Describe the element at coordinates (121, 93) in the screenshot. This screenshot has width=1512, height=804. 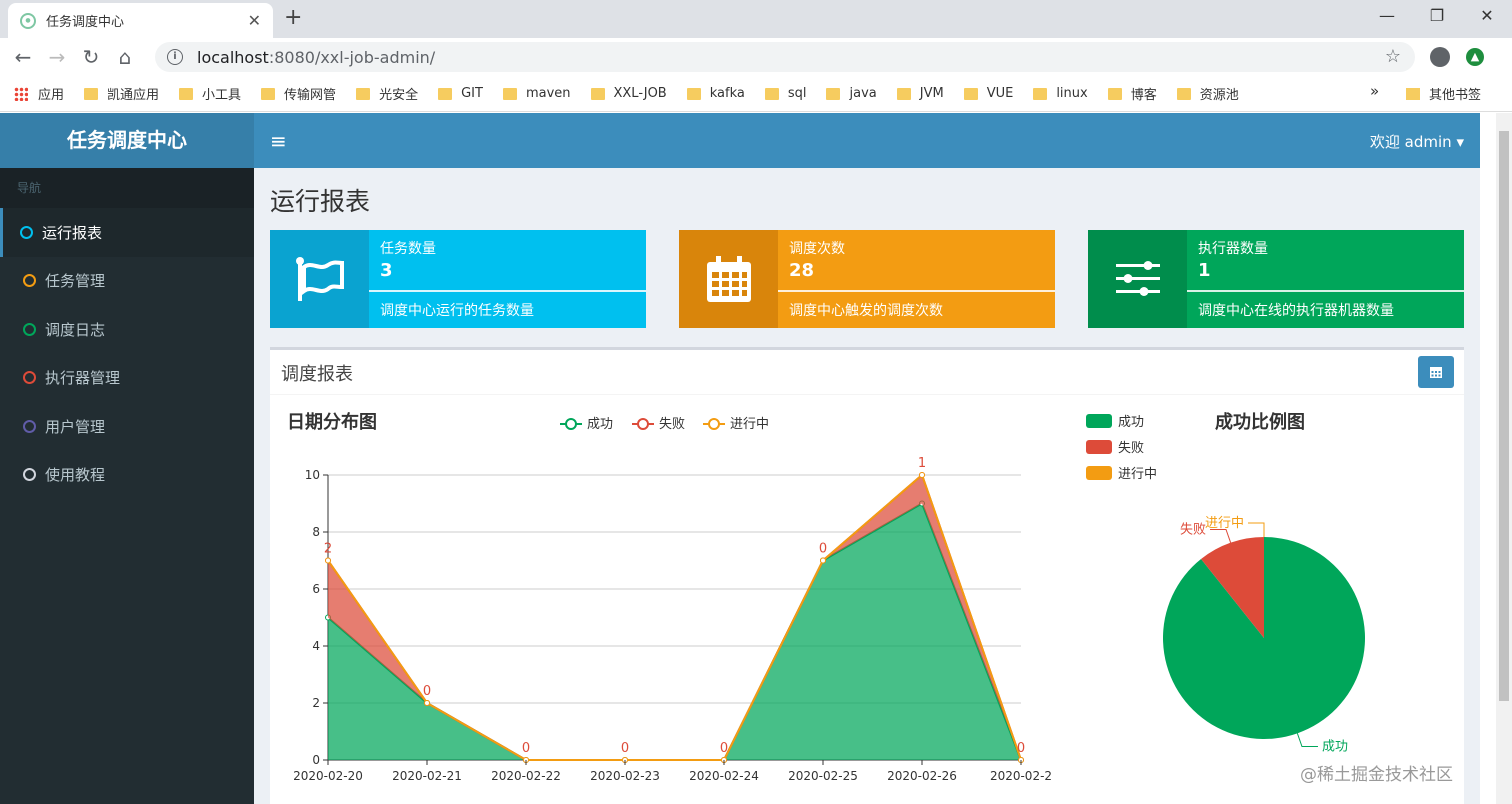
I see `bookmark-item: 凯通应用` at that location.